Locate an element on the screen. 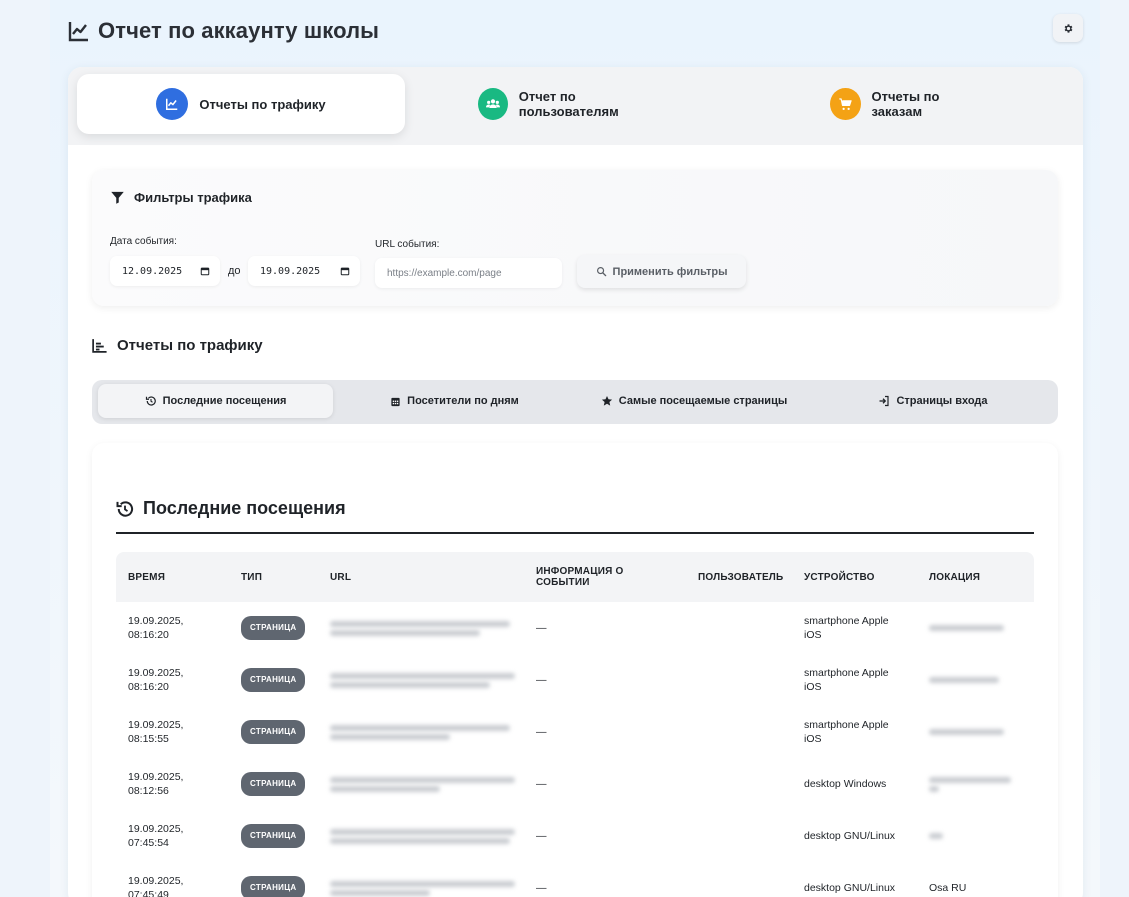 The width and height of the screenshot is (1129, 897). users-icon is located at coordinates (492, 103).